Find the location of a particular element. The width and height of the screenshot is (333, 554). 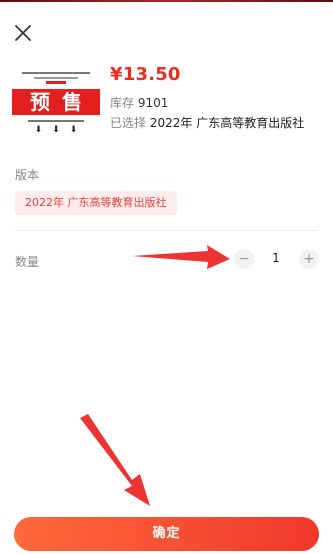

annotation-arrow-right is located at coordinates (181, 257).